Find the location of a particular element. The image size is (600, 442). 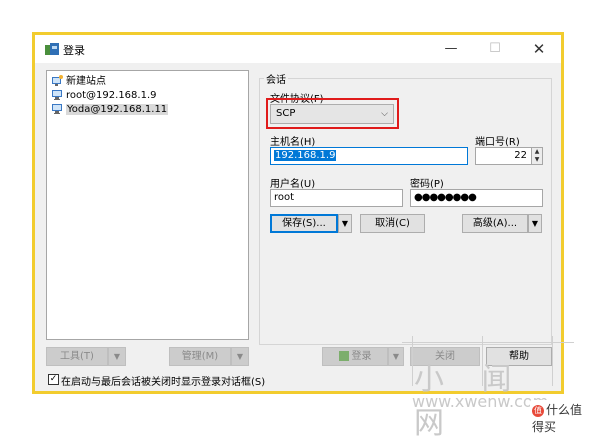

new-site-icon is located at coordinates (57, 80).